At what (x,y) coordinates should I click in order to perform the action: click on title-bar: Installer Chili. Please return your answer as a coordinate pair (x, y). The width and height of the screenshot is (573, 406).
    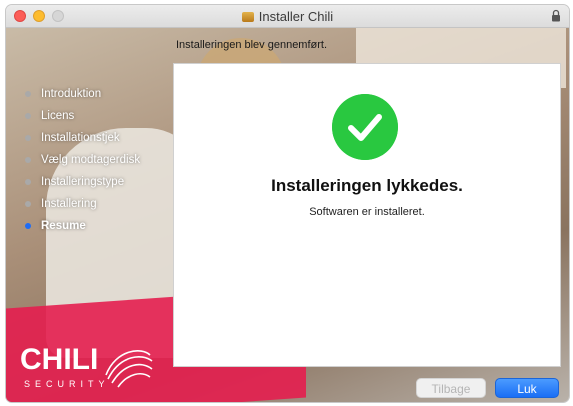
    Looking at the image, I should click on (287, 16).